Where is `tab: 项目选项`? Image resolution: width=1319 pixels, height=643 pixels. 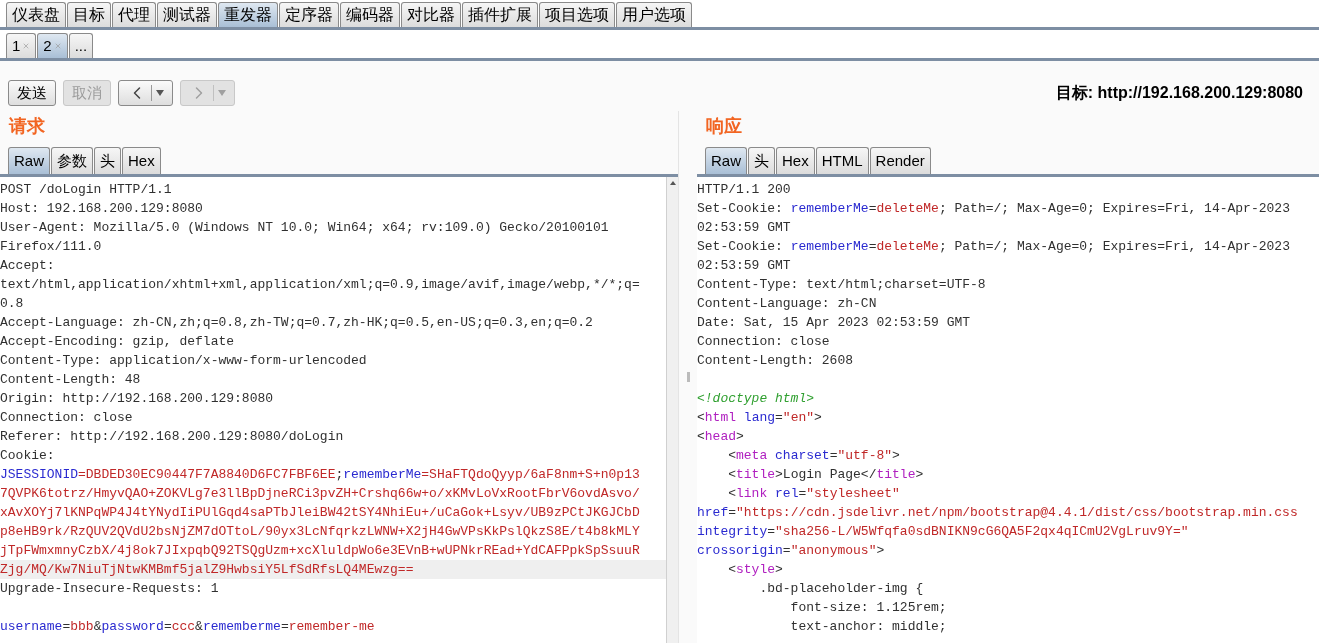
tab: 项目选项 is located at coordinates (577, 14).